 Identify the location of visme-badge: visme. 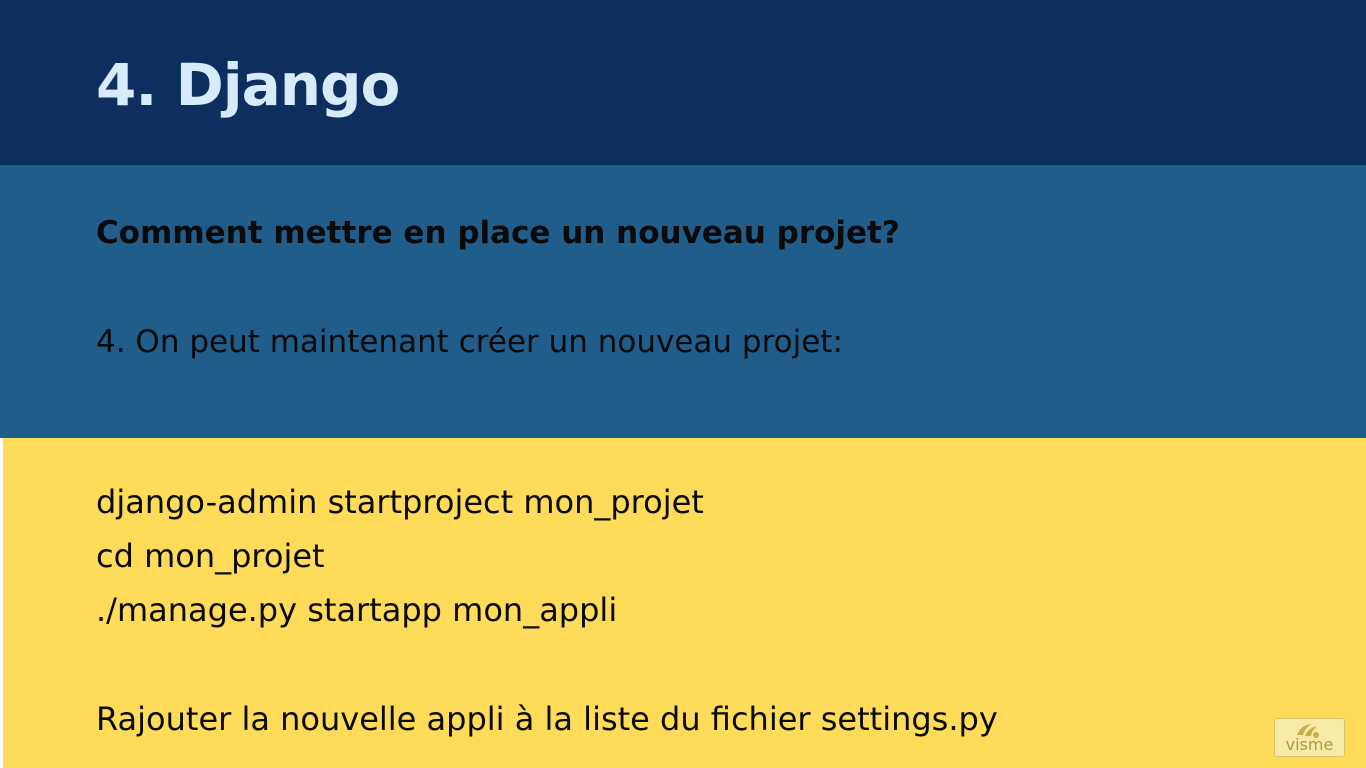
(1309, 737).